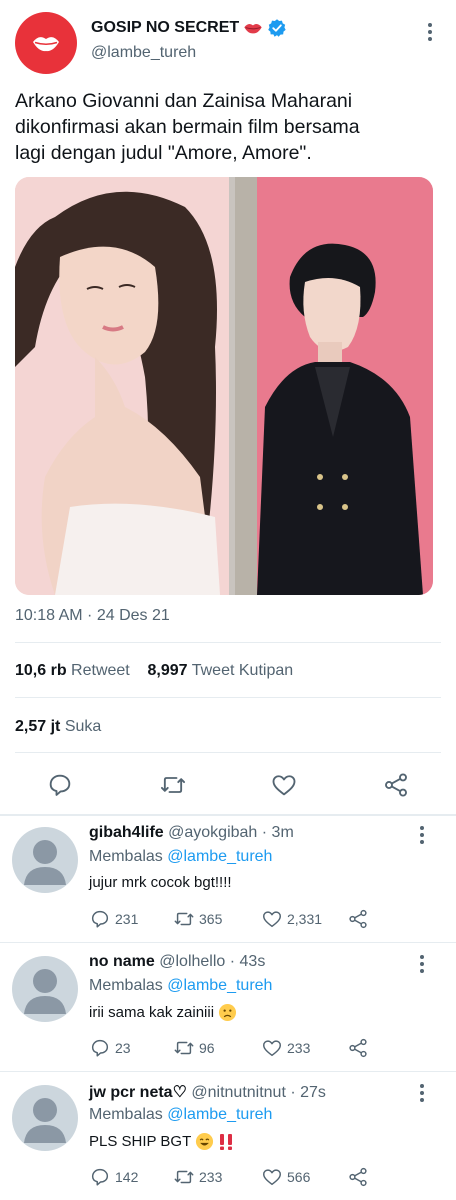 The height and width of the screenshot is (1200, 456). I want to click on main-tweet-actions, so click(228, 785).